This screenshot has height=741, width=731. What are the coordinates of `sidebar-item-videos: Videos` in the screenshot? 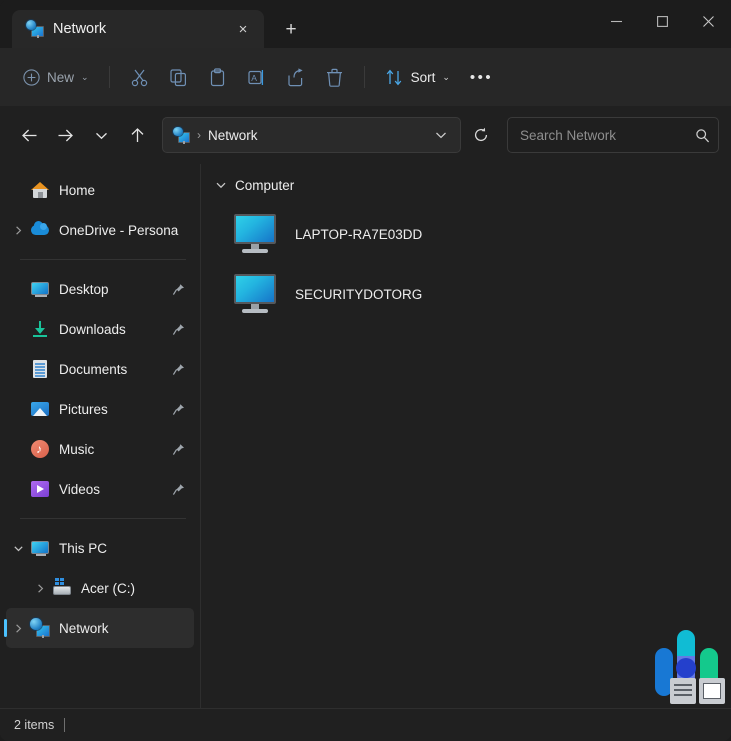 It's located at (100, 489).